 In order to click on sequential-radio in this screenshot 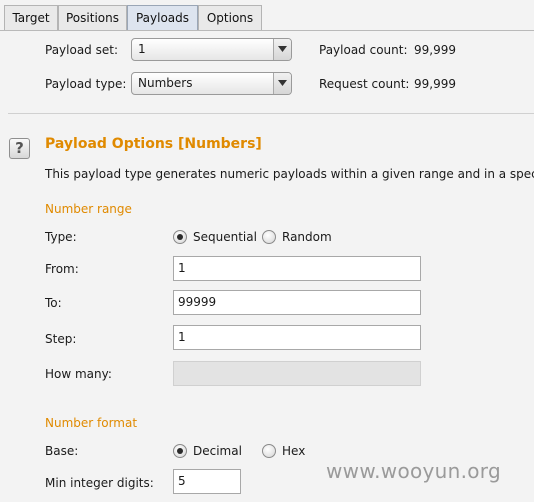, I will do `click(180, 237)`.